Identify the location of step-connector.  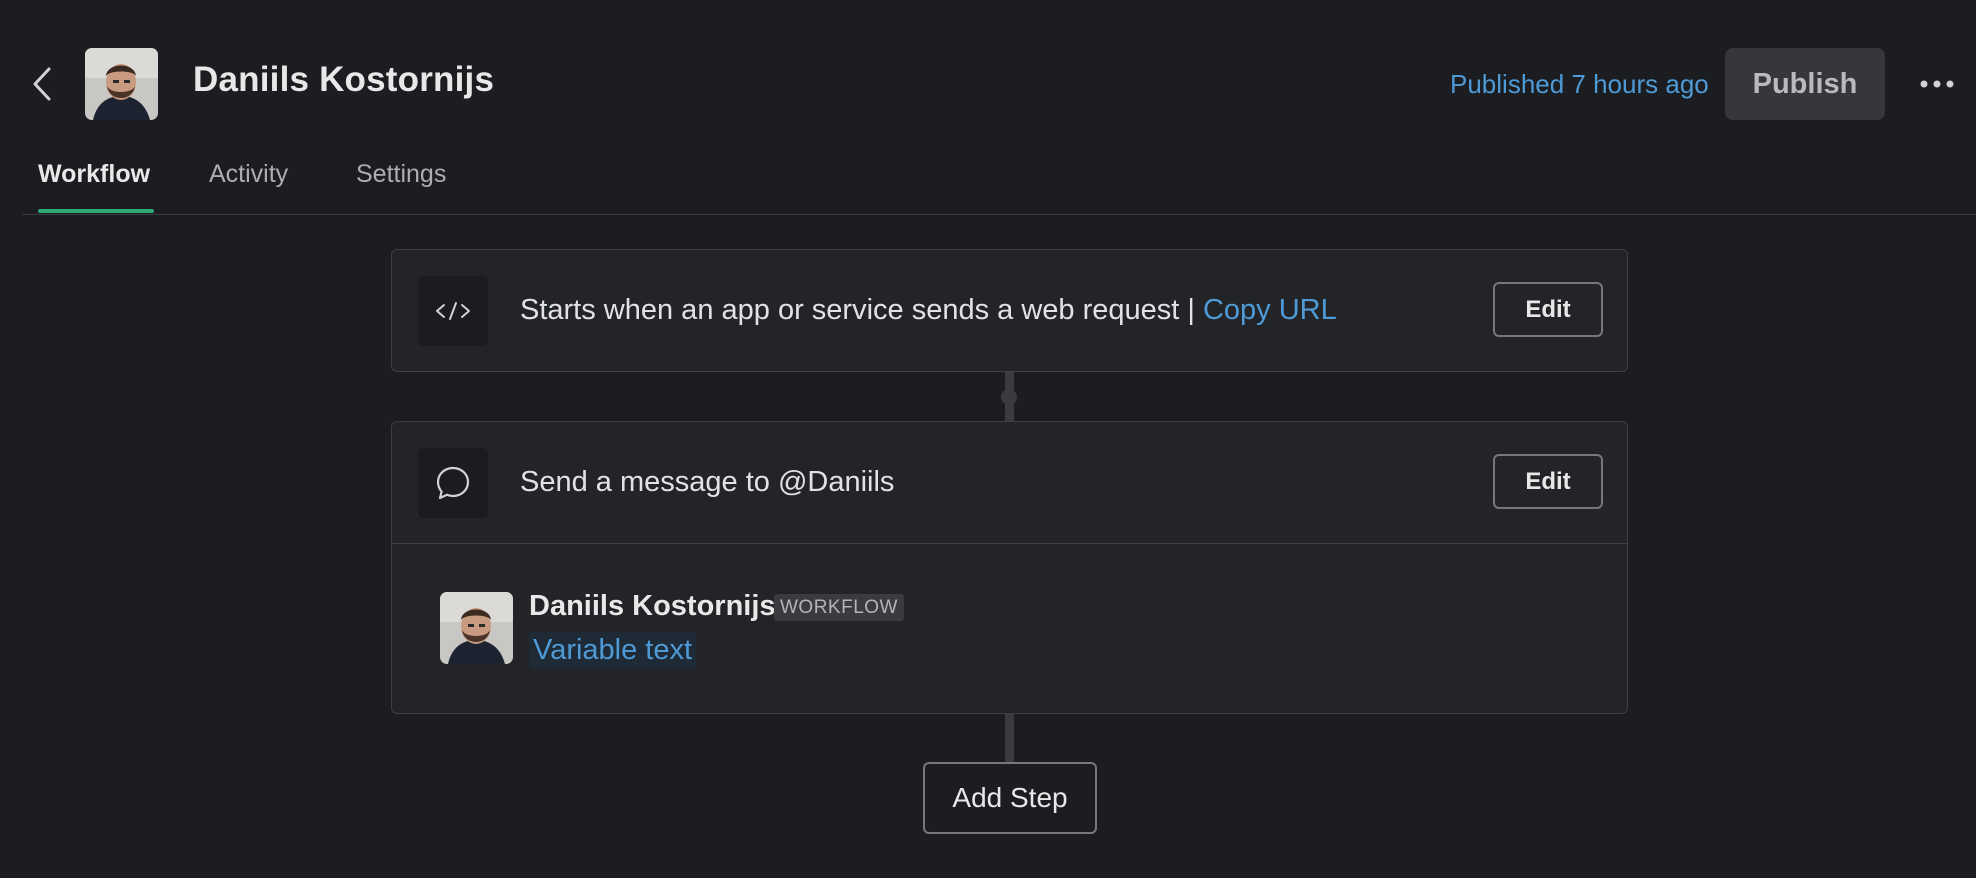
(1009, 738).